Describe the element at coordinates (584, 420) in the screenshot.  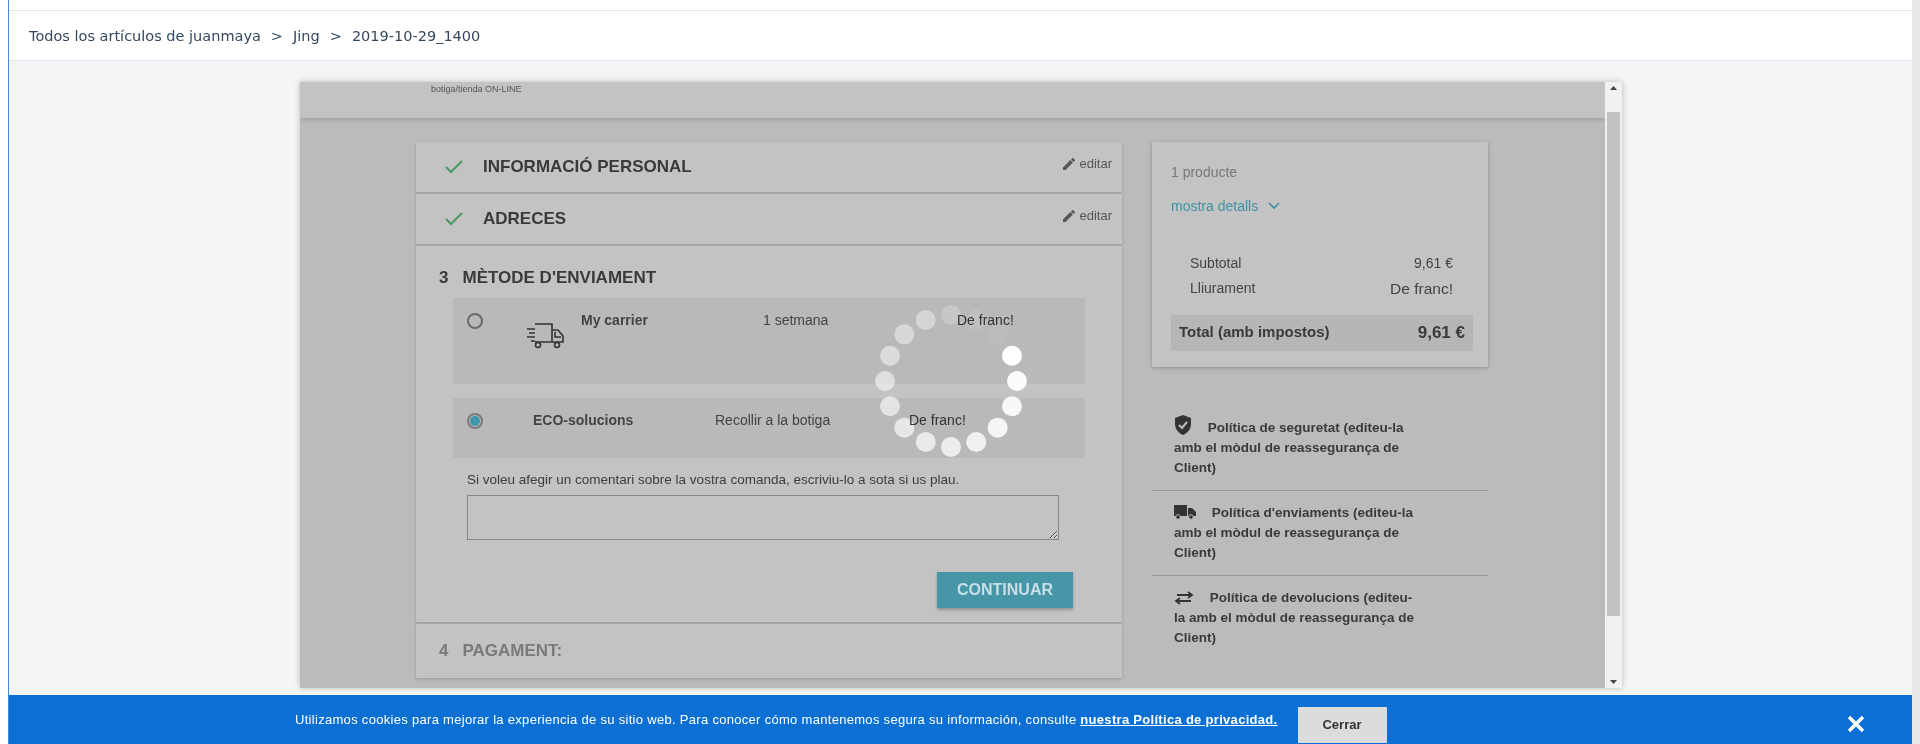
I see `carrier-name: ECO-solucions` at that location.